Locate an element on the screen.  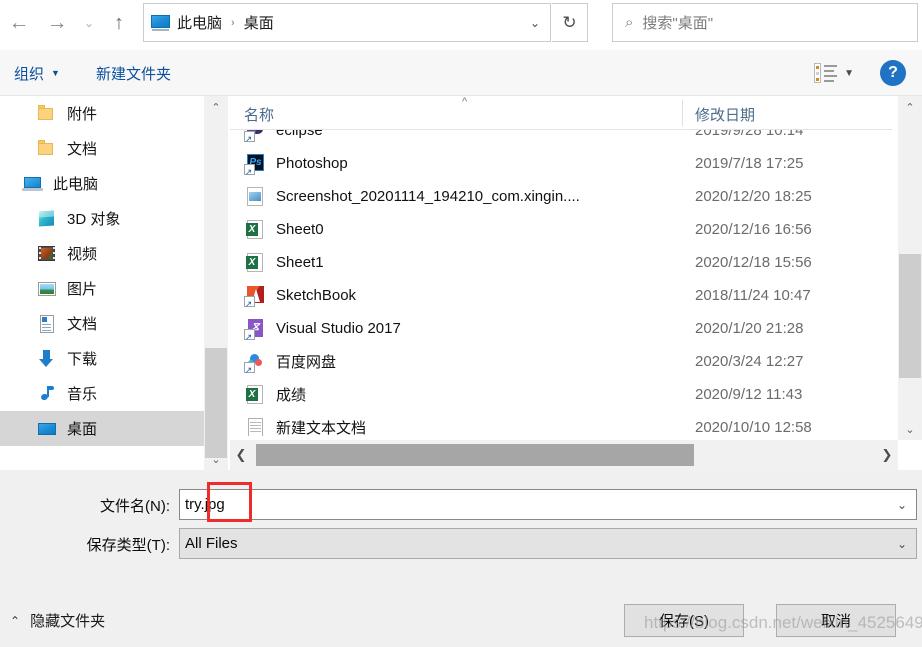
table-row: X Sheet0 2020/12/16 16:56 is located at coordinates (561, 229).